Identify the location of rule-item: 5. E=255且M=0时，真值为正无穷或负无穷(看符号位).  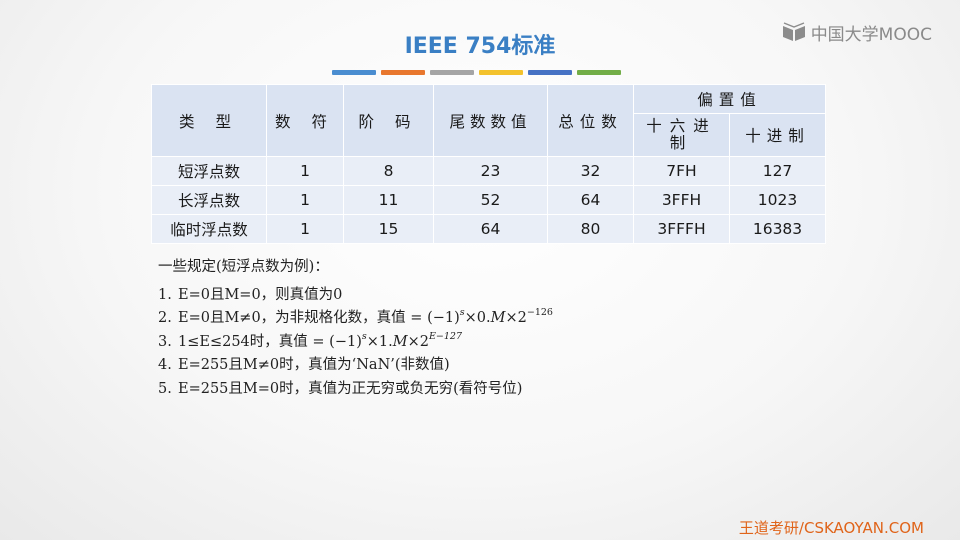
(355, 390).